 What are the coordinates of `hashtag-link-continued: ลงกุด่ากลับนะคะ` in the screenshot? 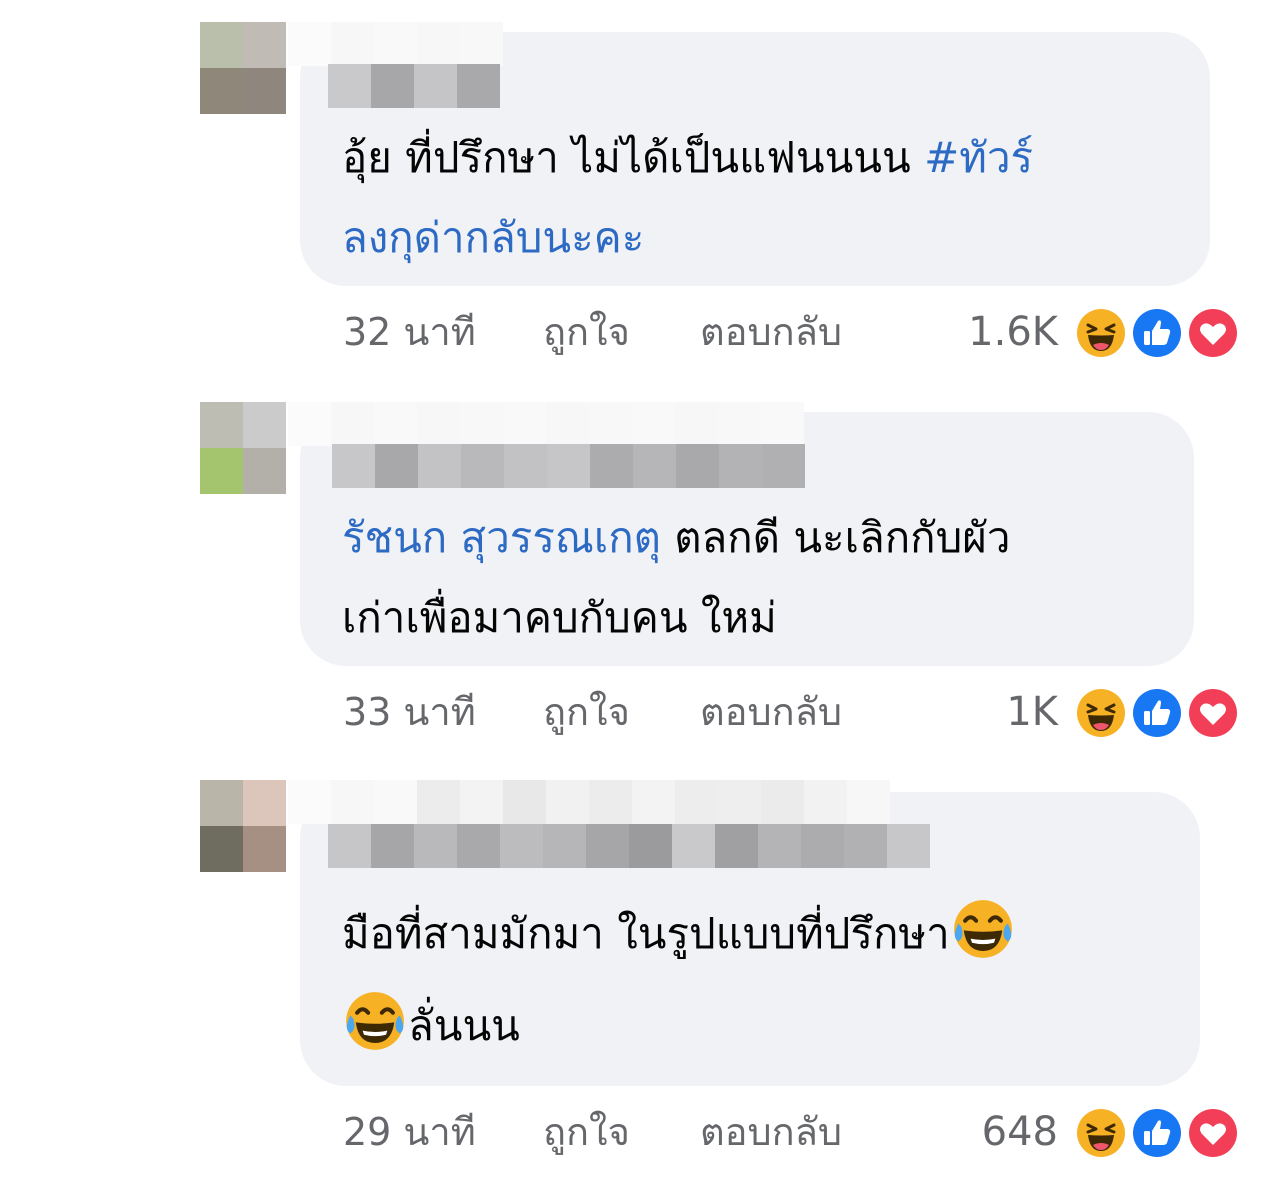 It's located at (493, 238).